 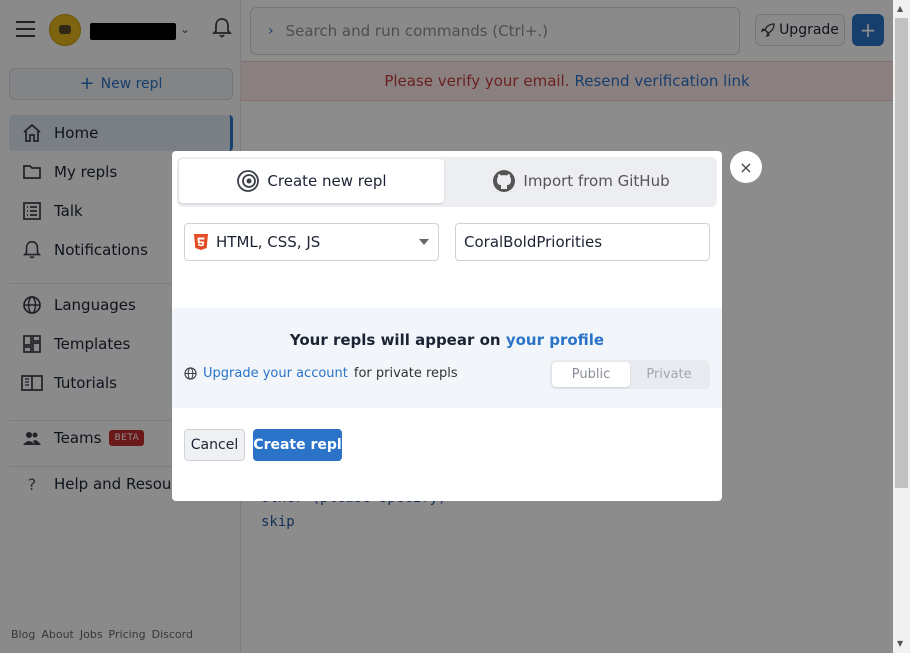 What do you see at coordinates (327, 181) in the screenshot?
I see `tab-label: Create new repl` at bounding box center [327, 181].